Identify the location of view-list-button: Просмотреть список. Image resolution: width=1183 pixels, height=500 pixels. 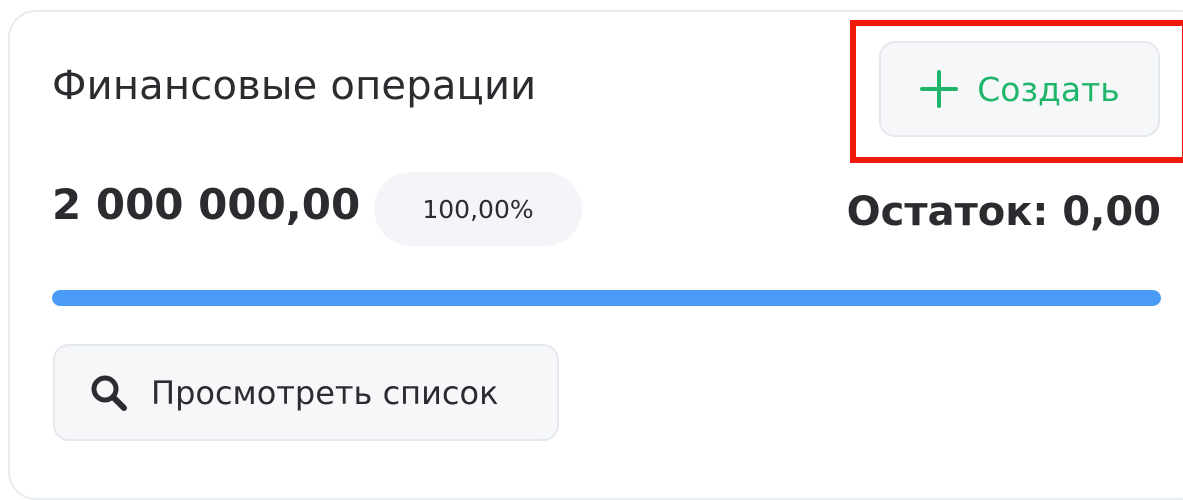
(306, 392).